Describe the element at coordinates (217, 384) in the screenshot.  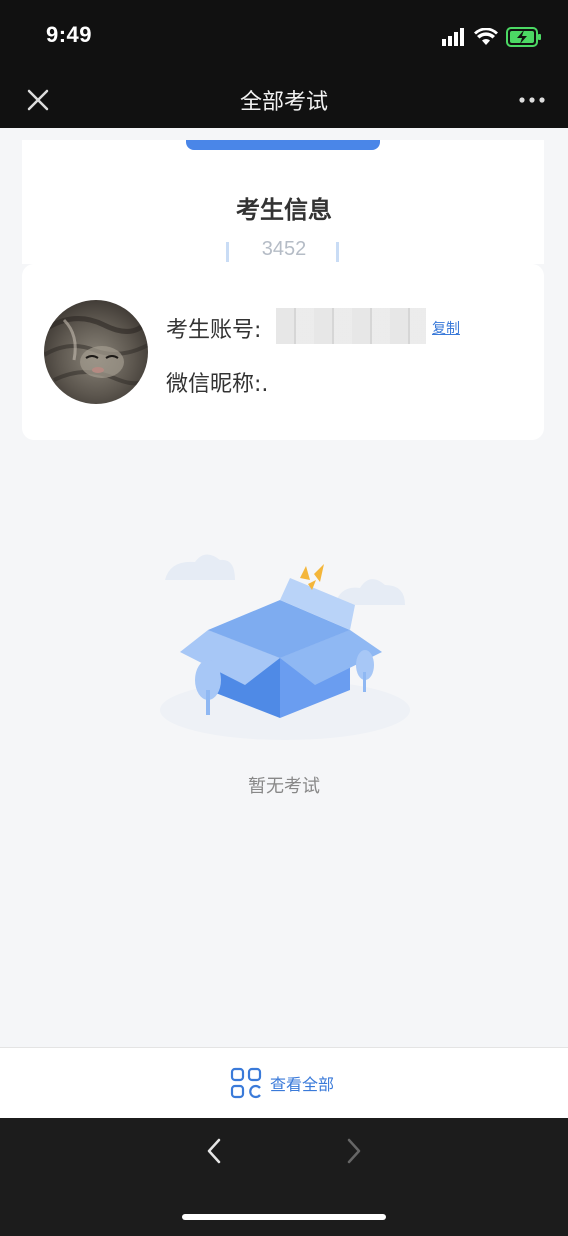
I see `wechat-nickname-label: 微信昵称:.` at that location.